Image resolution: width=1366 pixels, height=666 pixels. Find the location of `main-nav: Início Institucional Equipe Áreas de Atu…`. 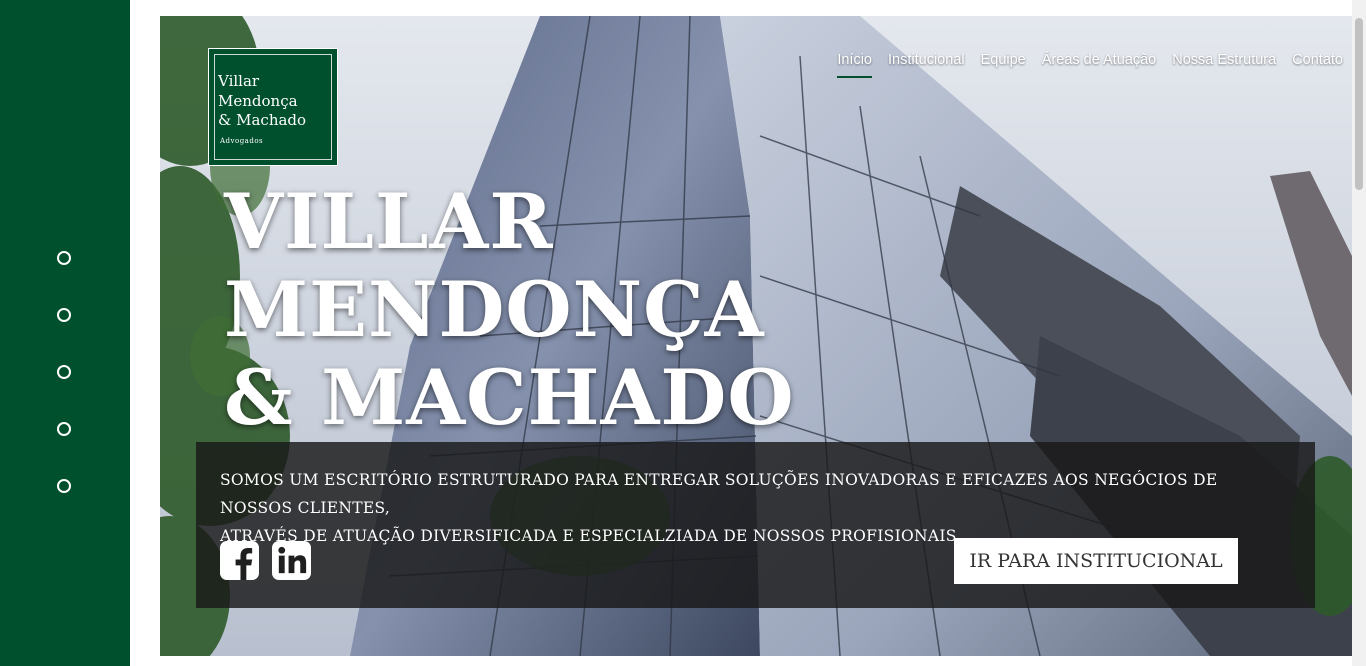

main-nav: Início Institucional Equipe Áreas de Atu… is located at coordinates (1082, 65).